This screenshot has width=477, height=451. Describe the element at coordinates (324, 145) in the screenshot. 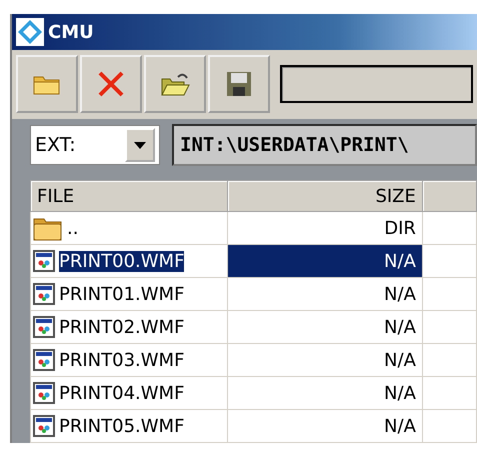

I see `path-field: INT:\USERDATA\PRINT\` at that location.